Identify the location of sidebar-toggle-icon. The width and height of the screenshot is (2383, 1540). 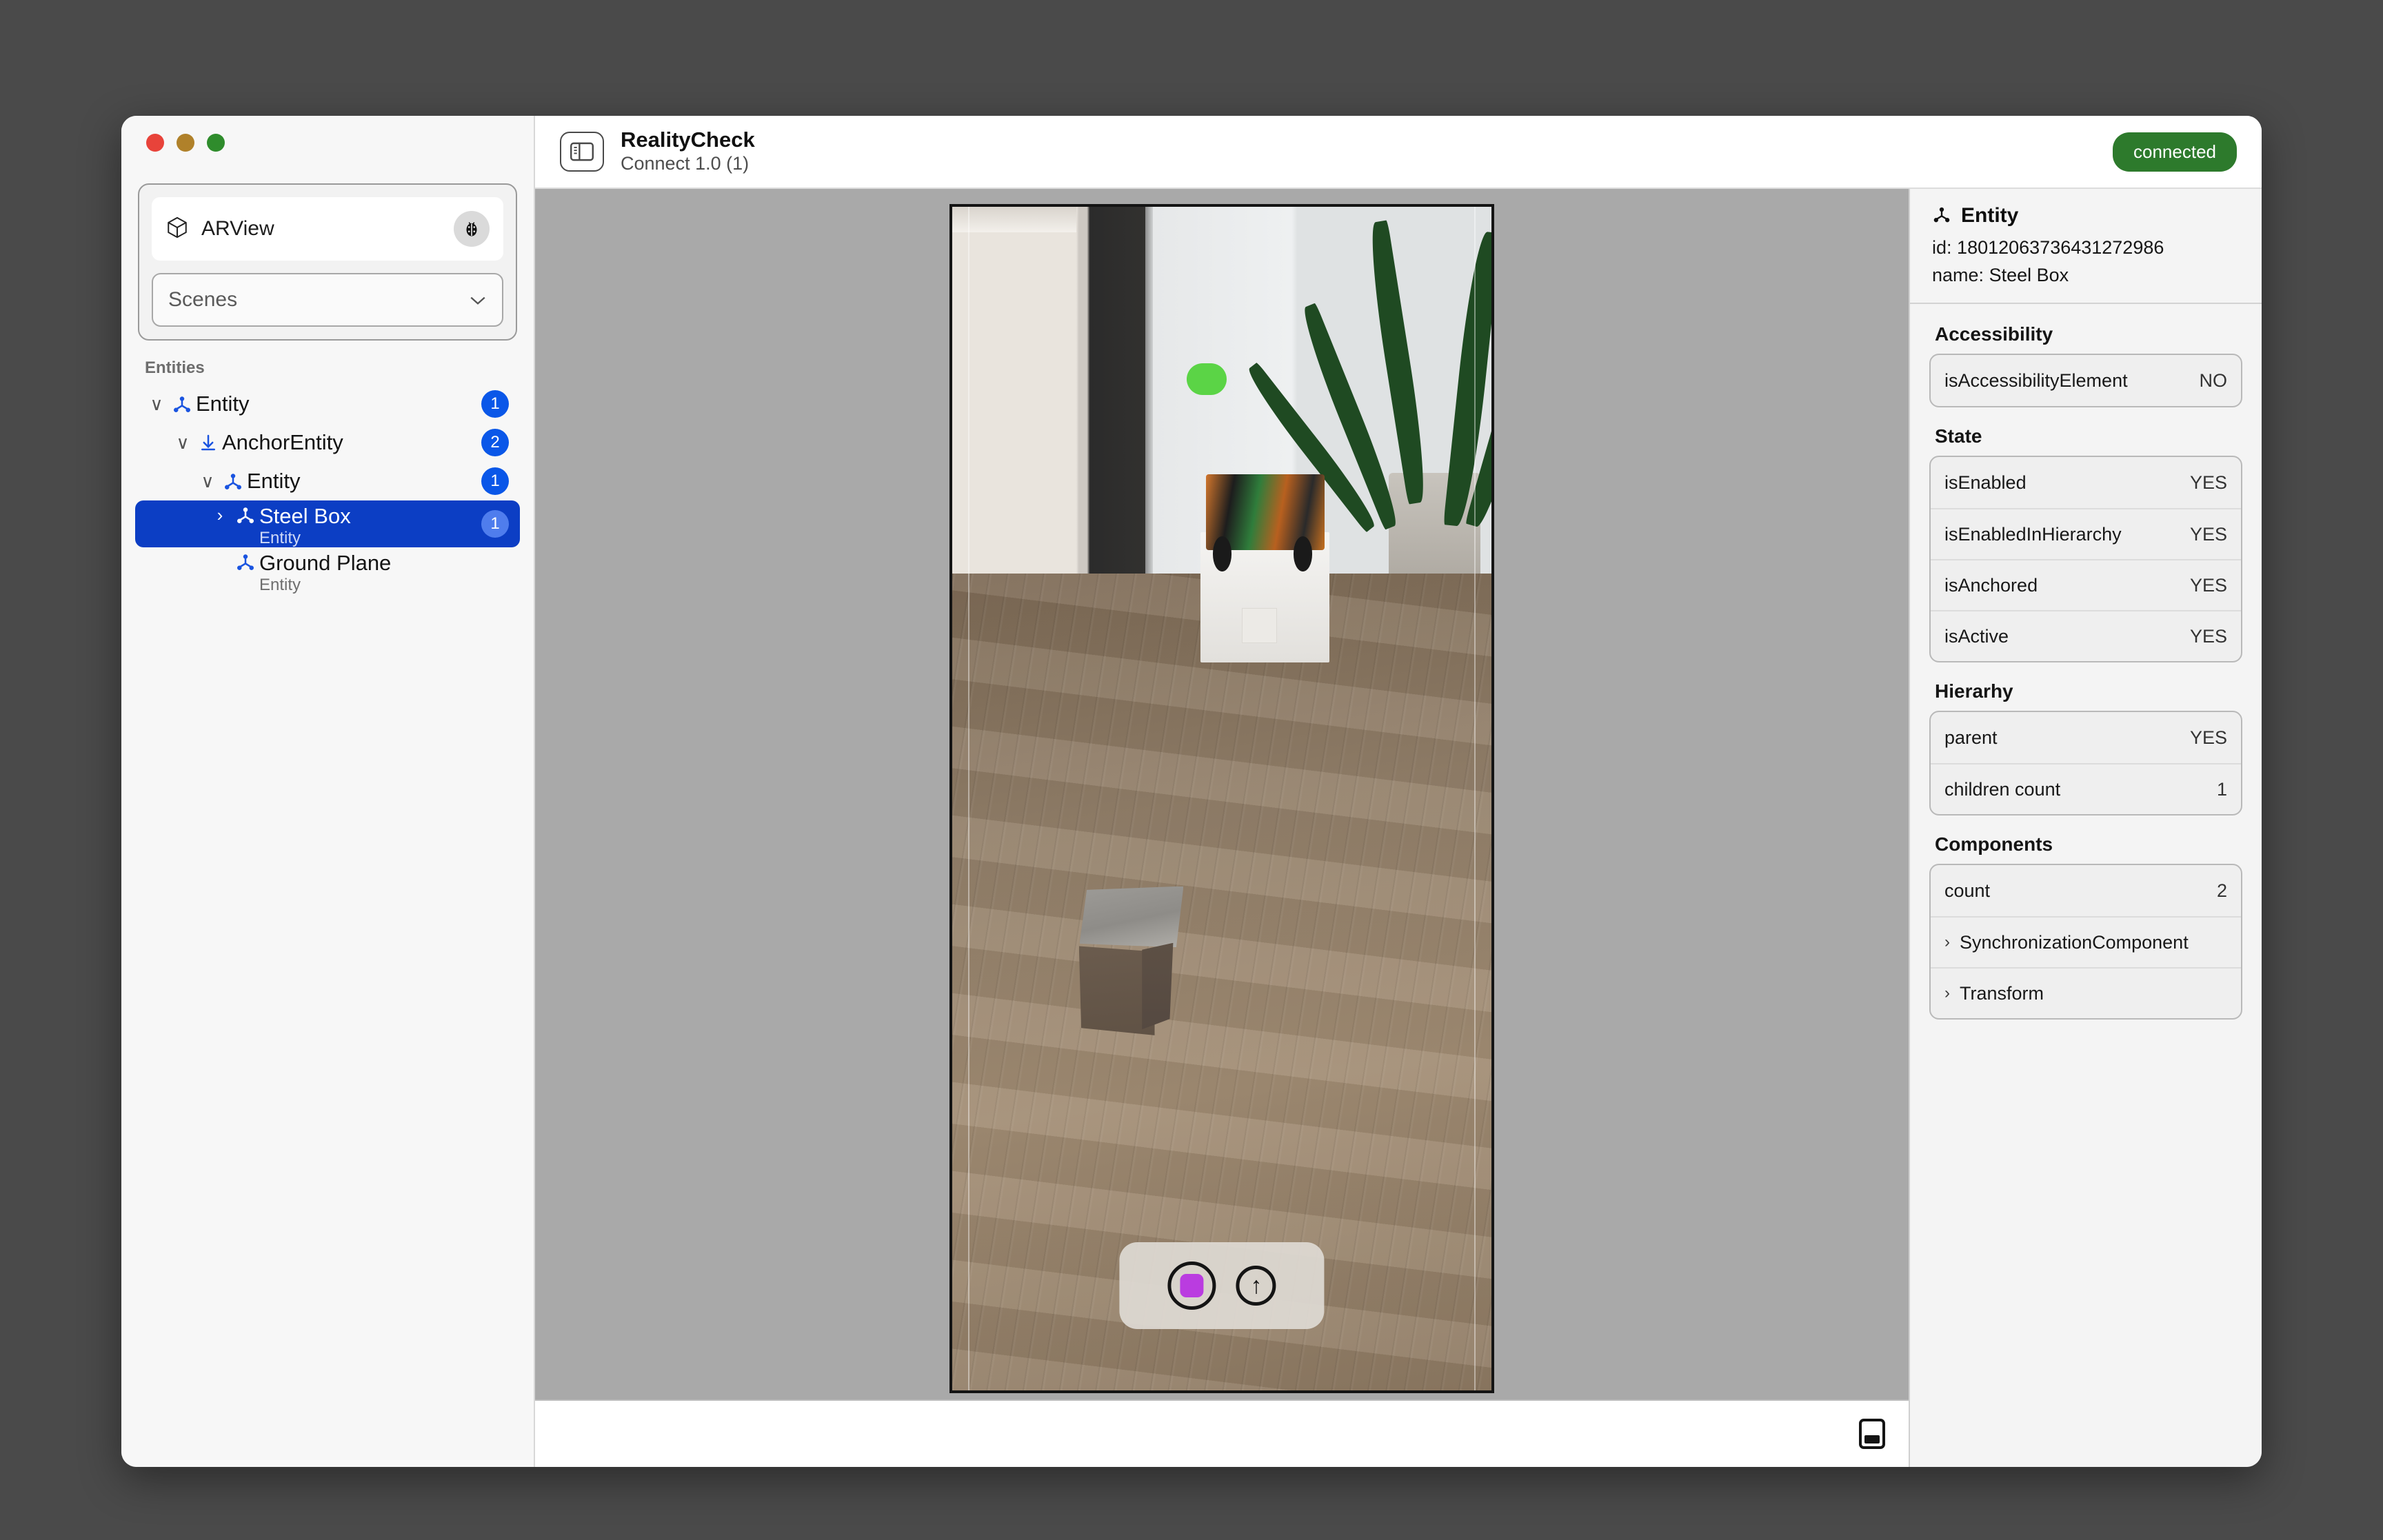
(582, 152).